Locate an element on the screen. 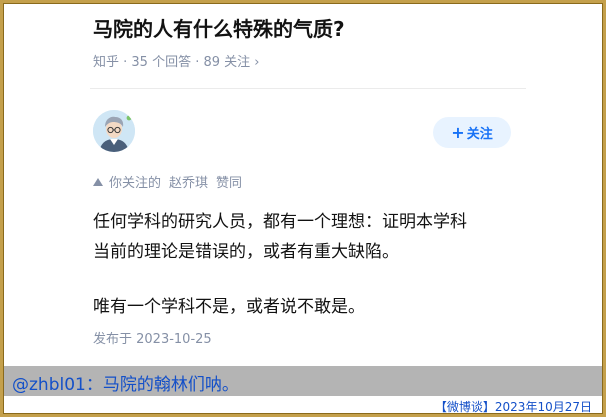  upvote-prefix: 你关注的 is located at coordinates (135, 183).